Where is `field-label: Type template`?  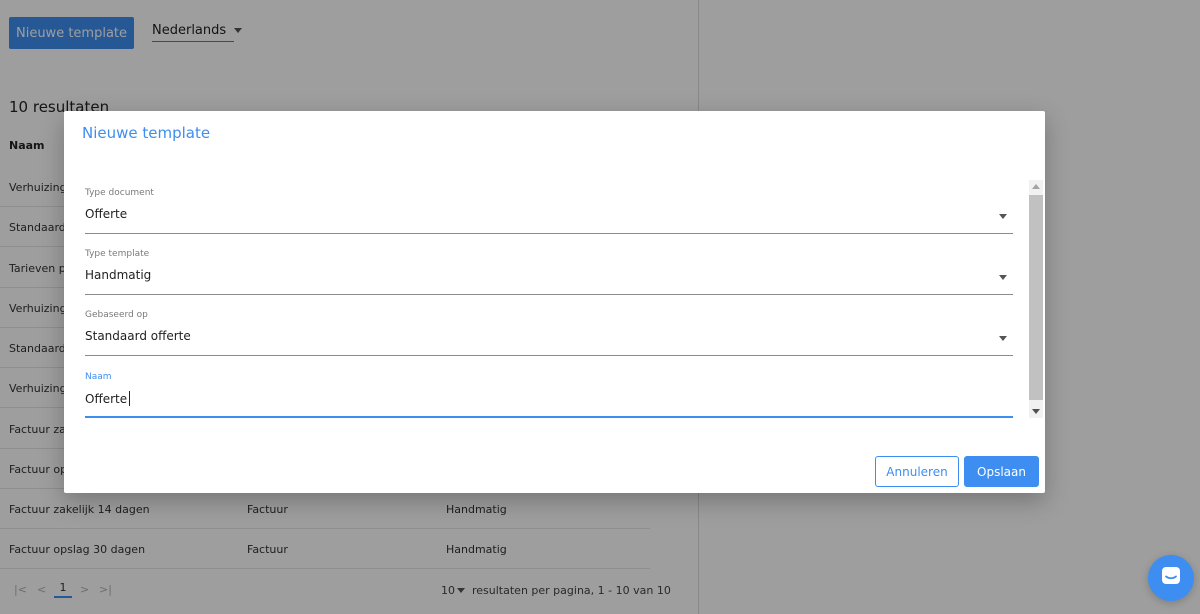 field-label: Type template is located at coordinates (117, 254).